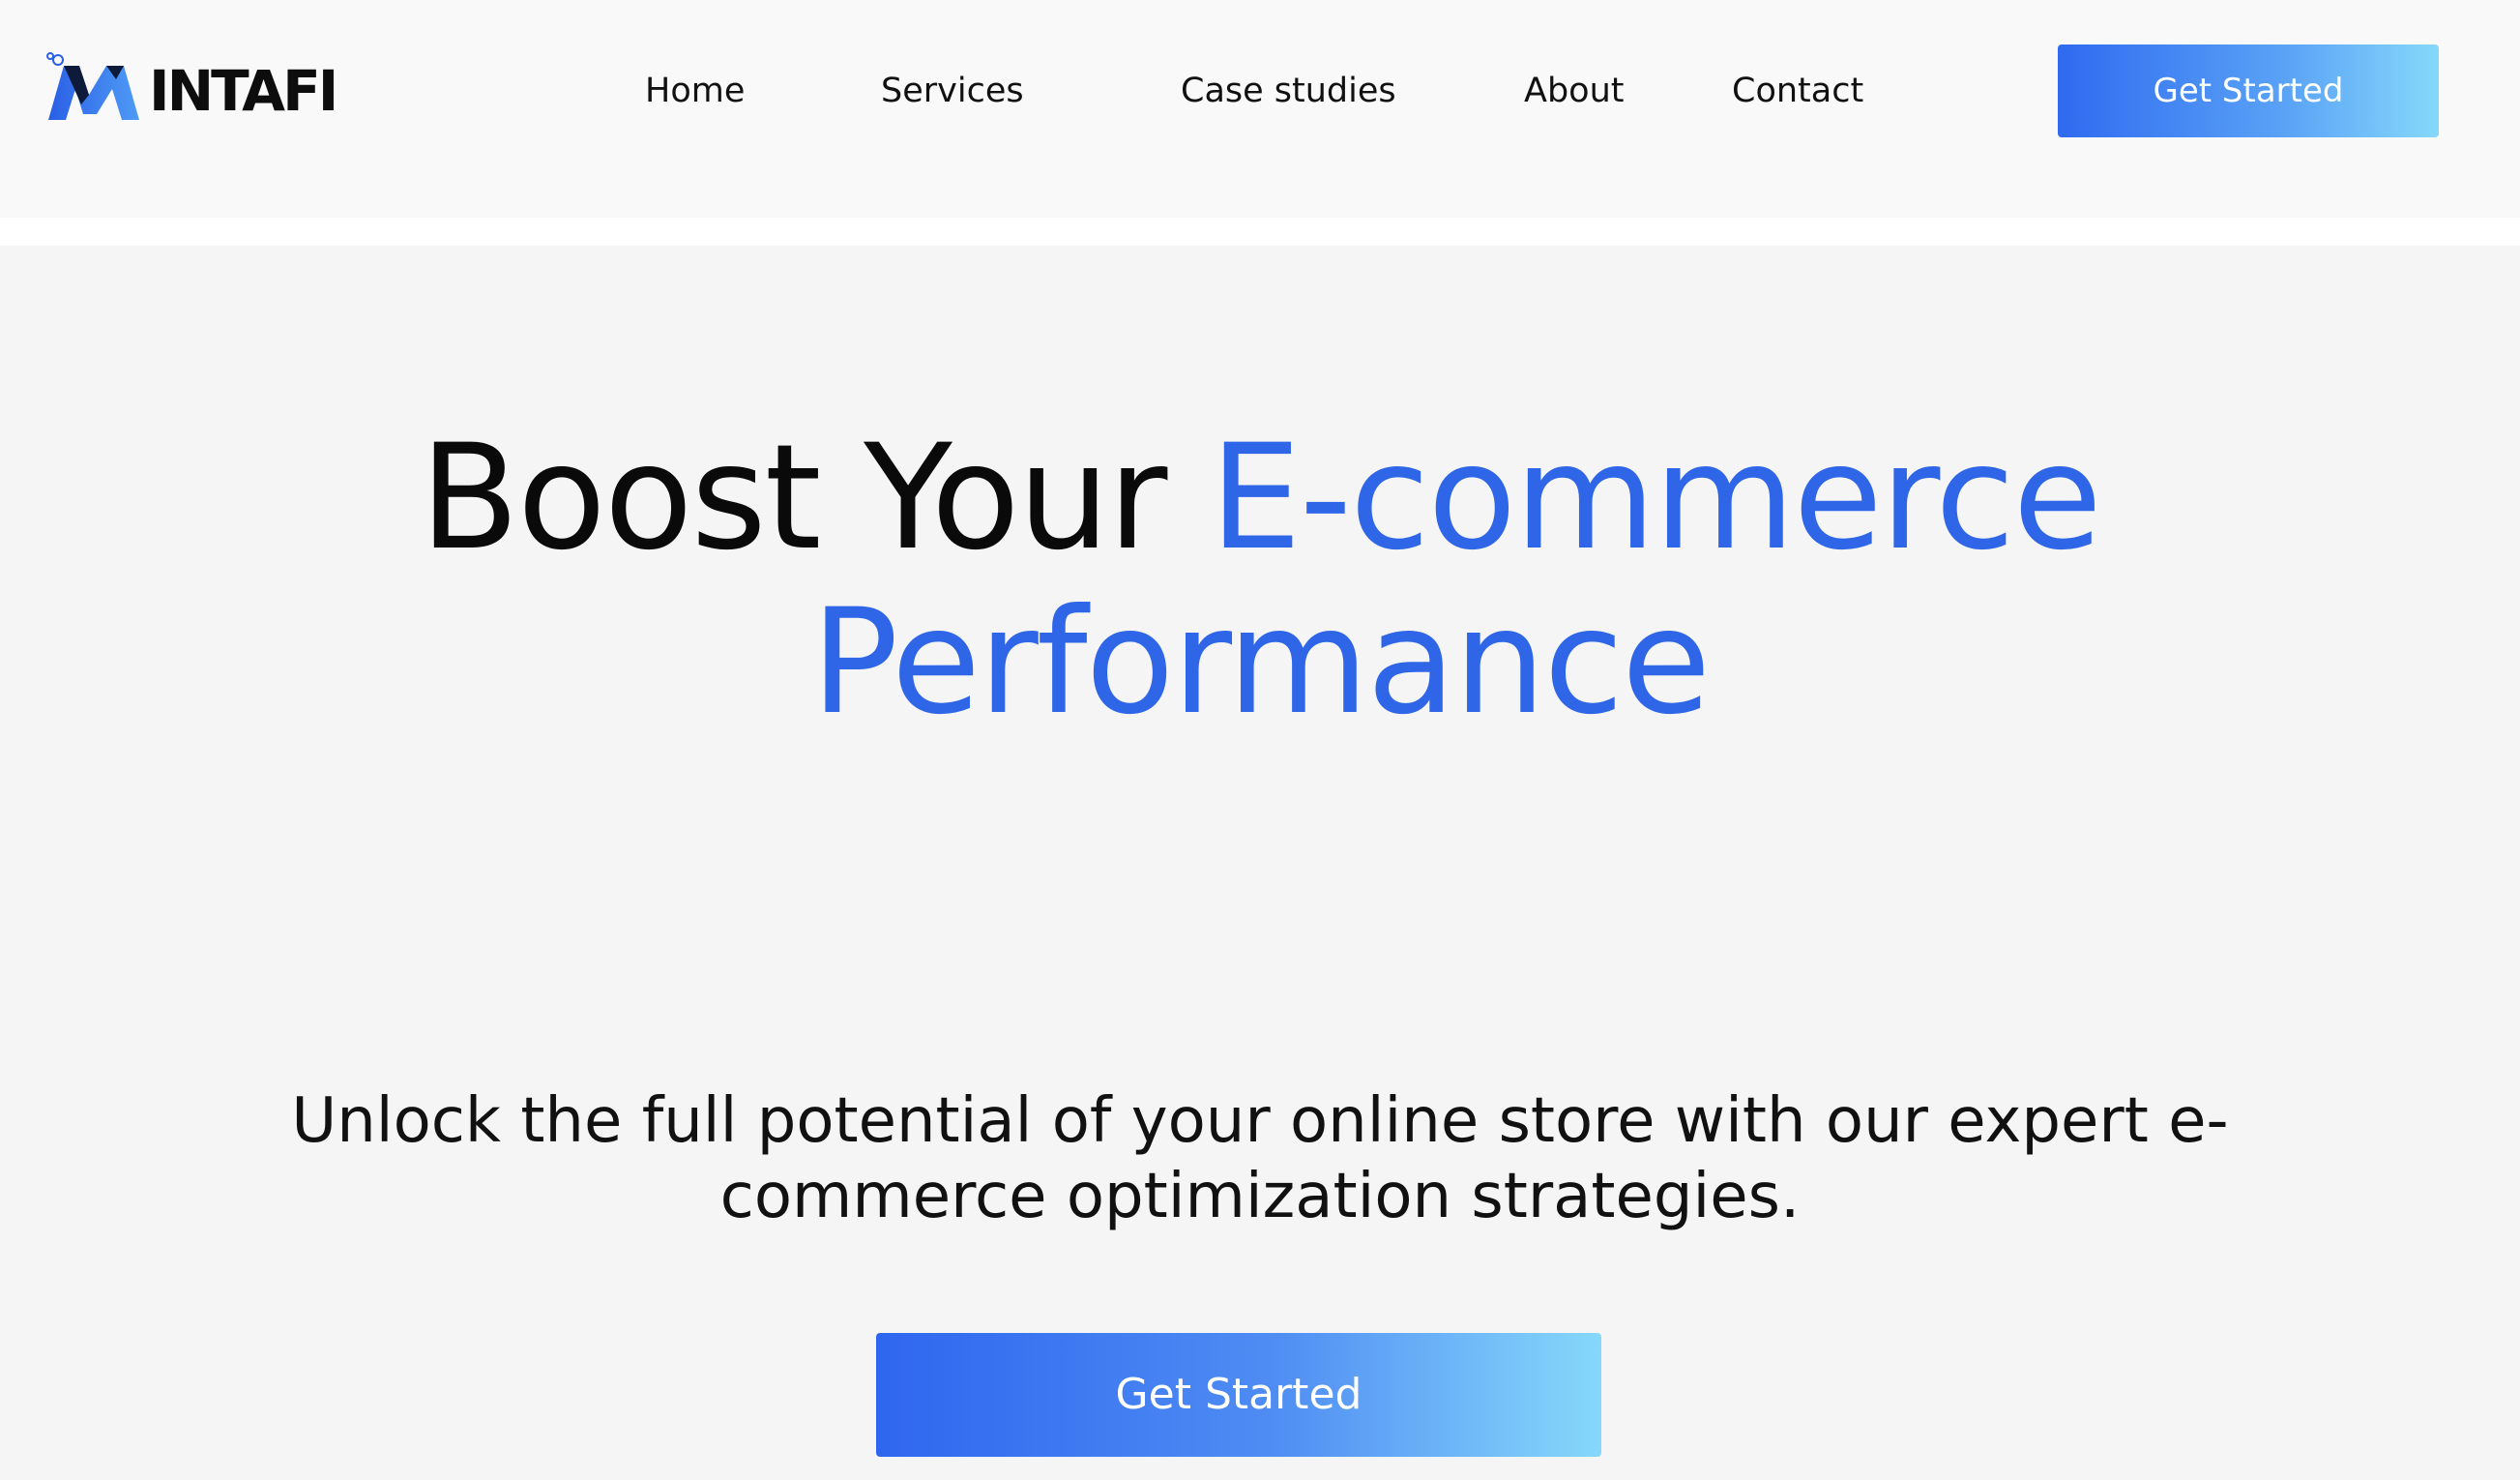 Image resolution: width=2520 pixels, height=1480 pixels. I want to click on hero-get-started-button: Get Started, so click(1239, 1395).